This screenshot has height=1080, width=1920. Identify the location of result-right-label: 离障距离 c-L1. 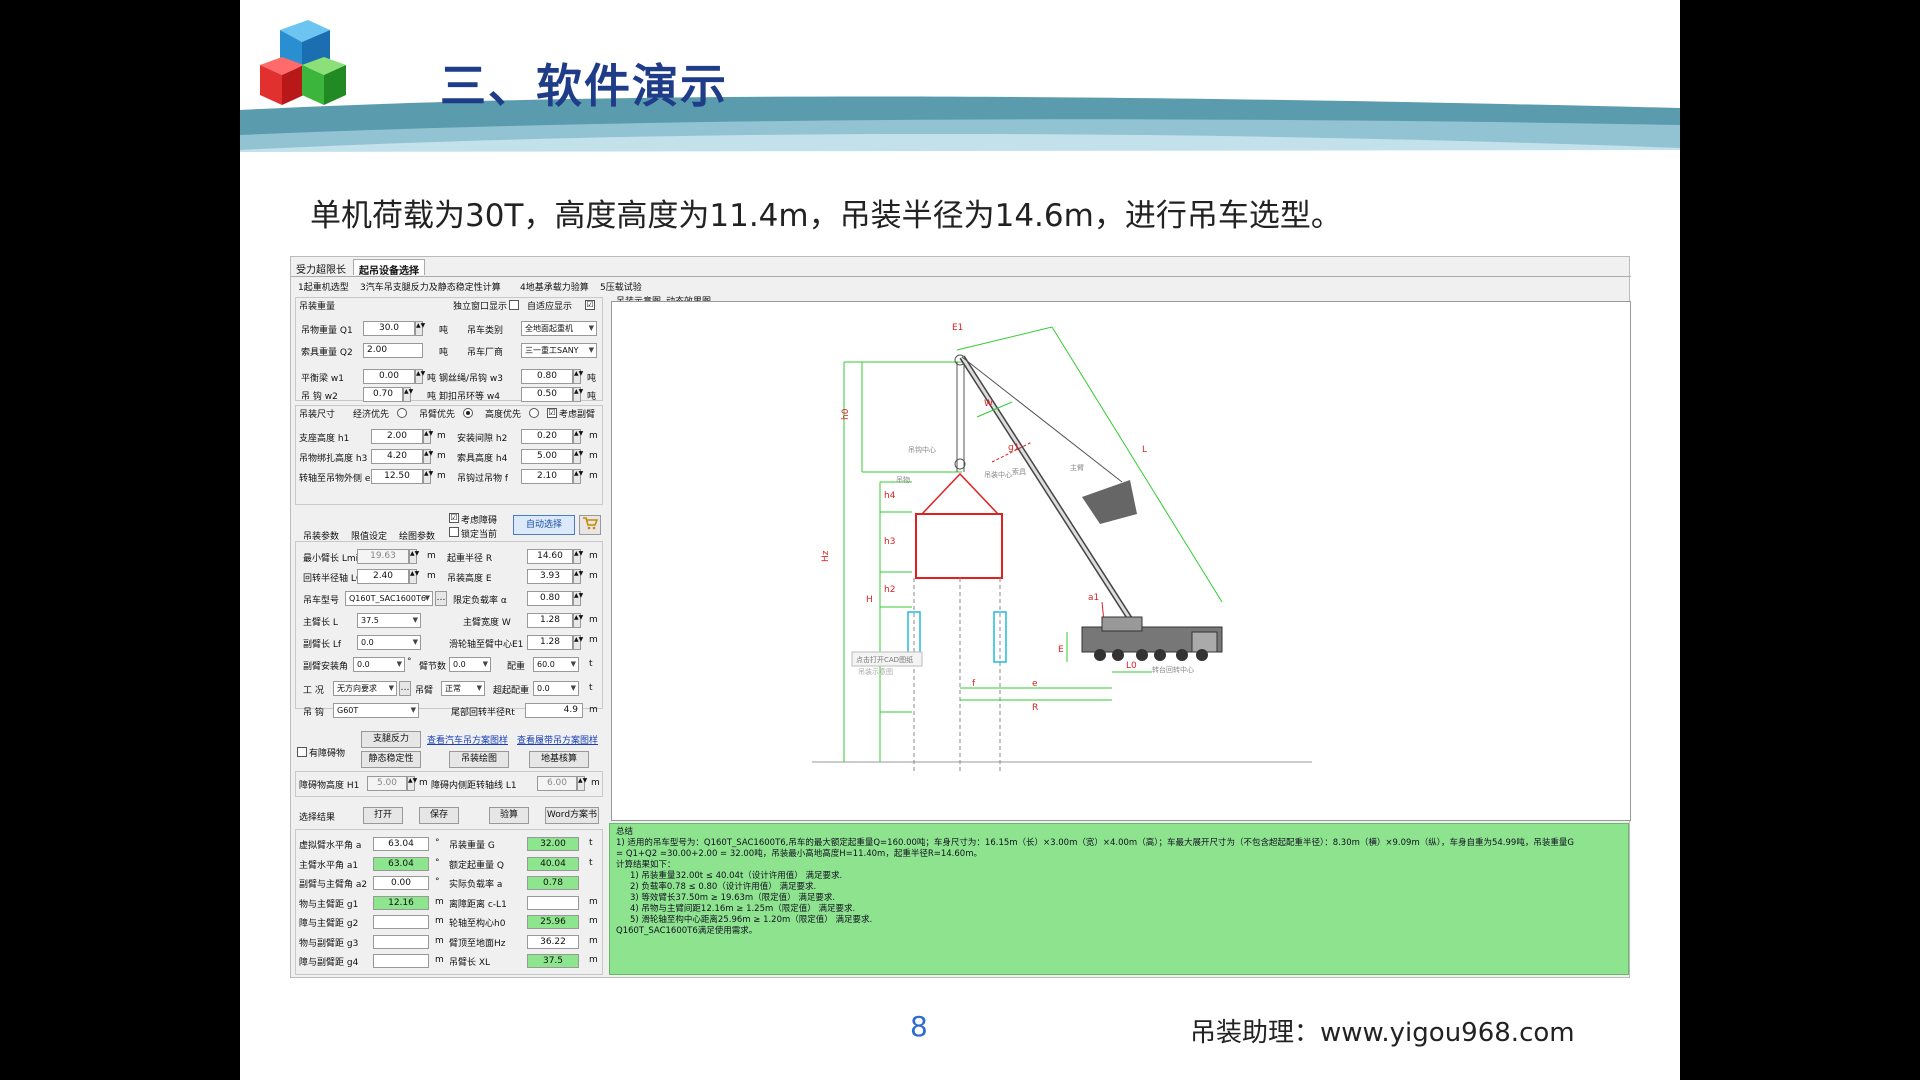
(478, 904).